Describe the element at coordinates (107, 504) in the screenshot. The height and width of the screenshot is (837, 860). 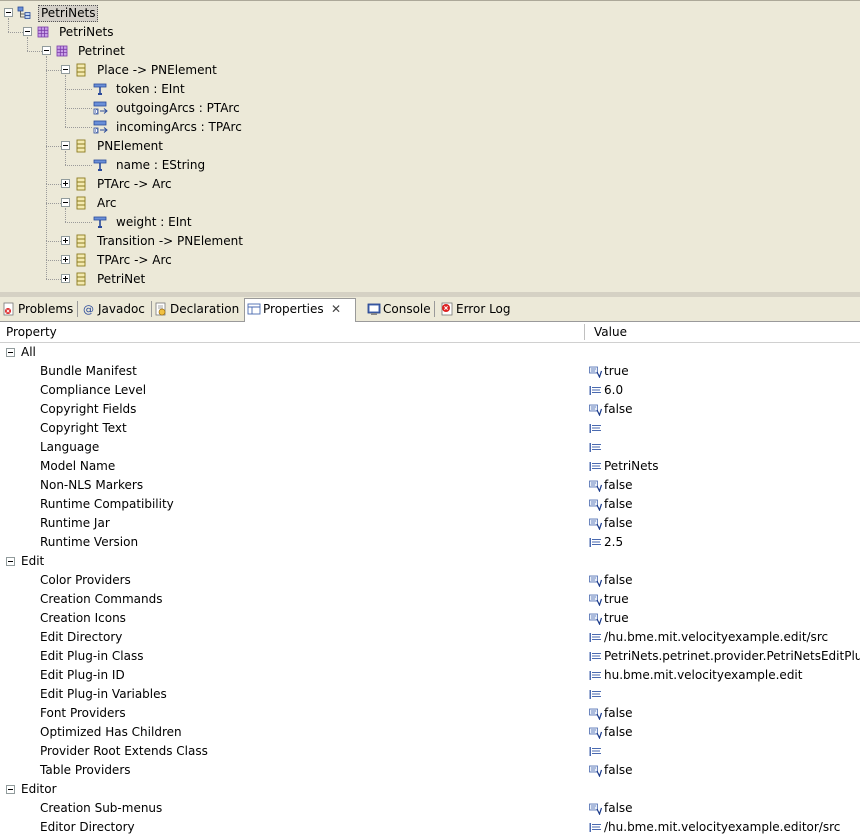
I see `property-name: Runtime Compatibility` at that location.